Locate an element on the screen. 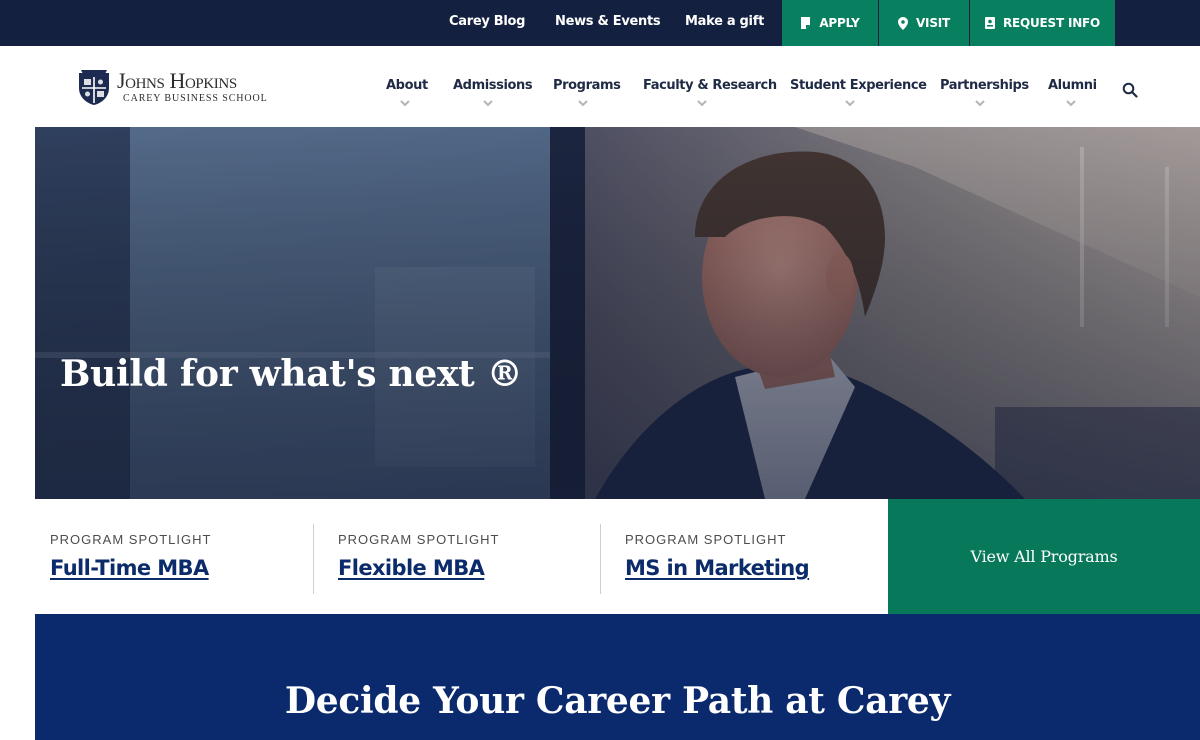 This screenshot has height=740, width=1200. nav-student-experience: Student Experience is located at coordinates (858, 92).